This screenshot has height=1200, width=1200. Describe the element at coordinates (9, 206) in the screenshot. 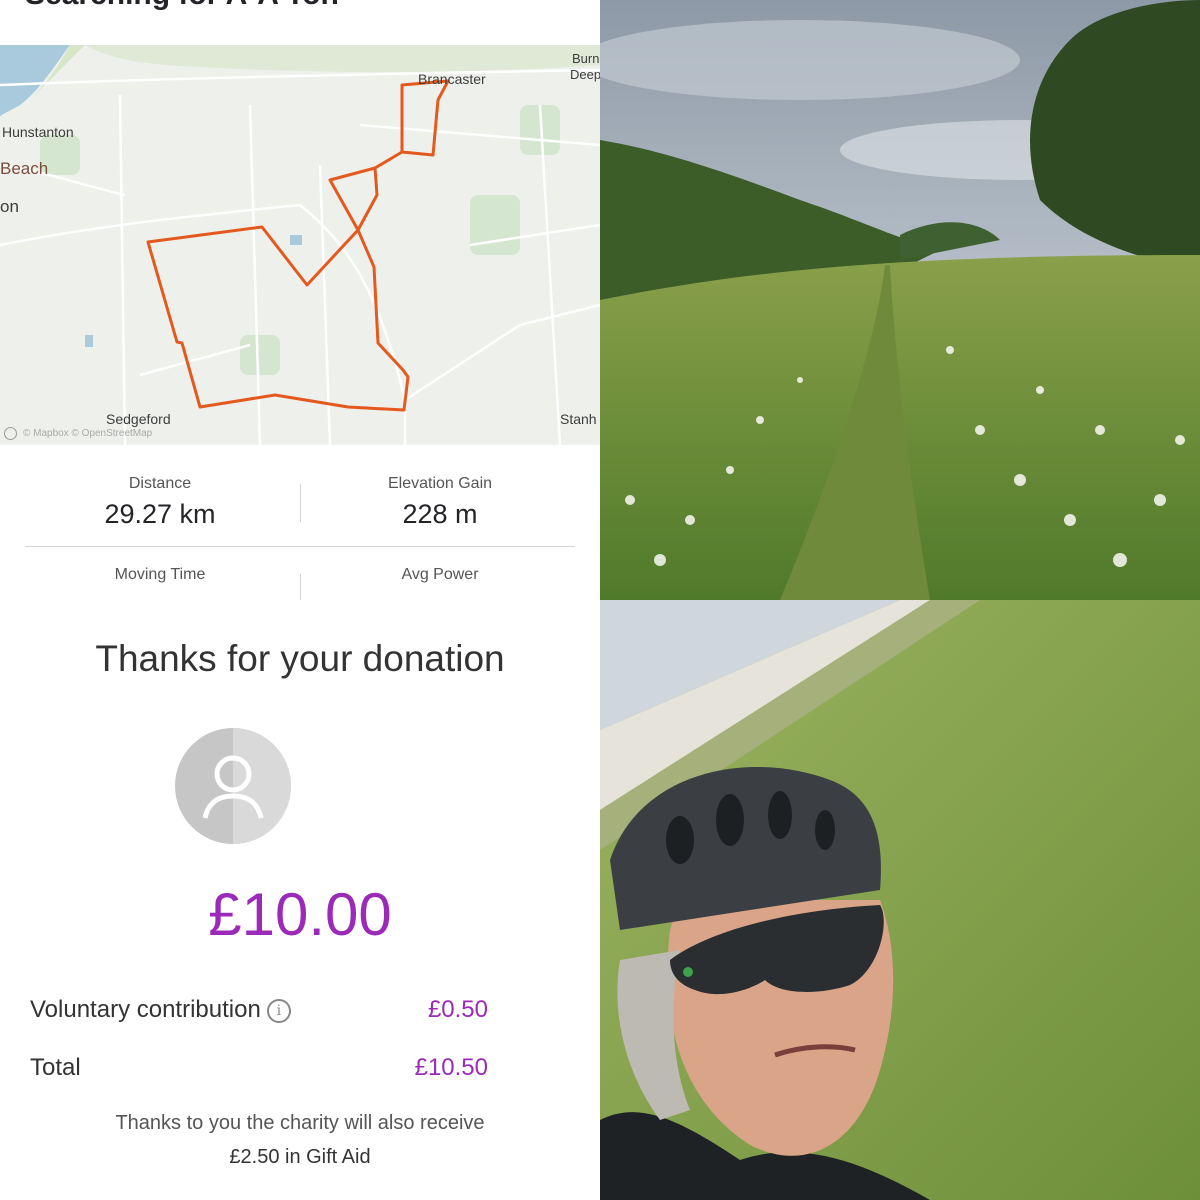

I see `map-label-on: on` at that location.